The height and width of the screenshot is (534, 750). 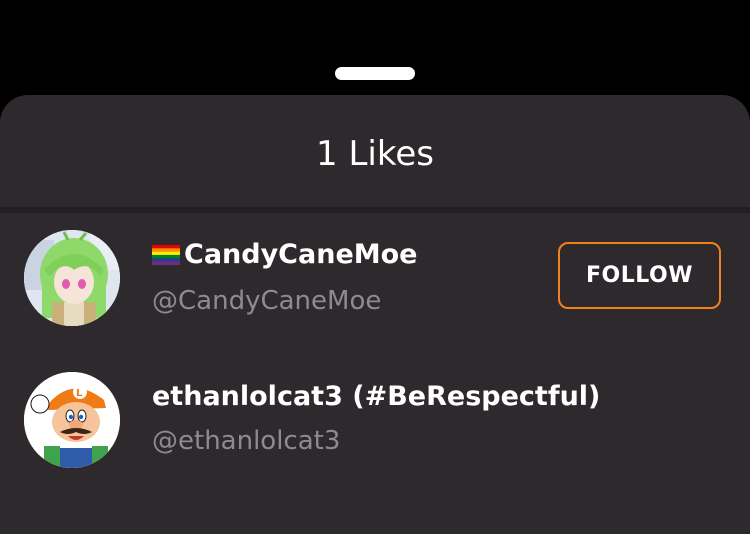 I want to click on avatar, so click(x=72, y=278).